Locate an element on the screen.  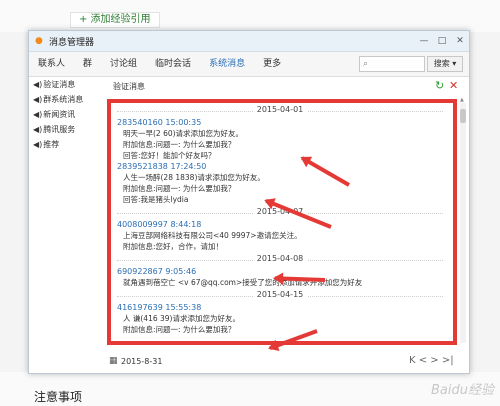
message-sender: 416197639 15:55:38 is located at coordinates (280, 307).